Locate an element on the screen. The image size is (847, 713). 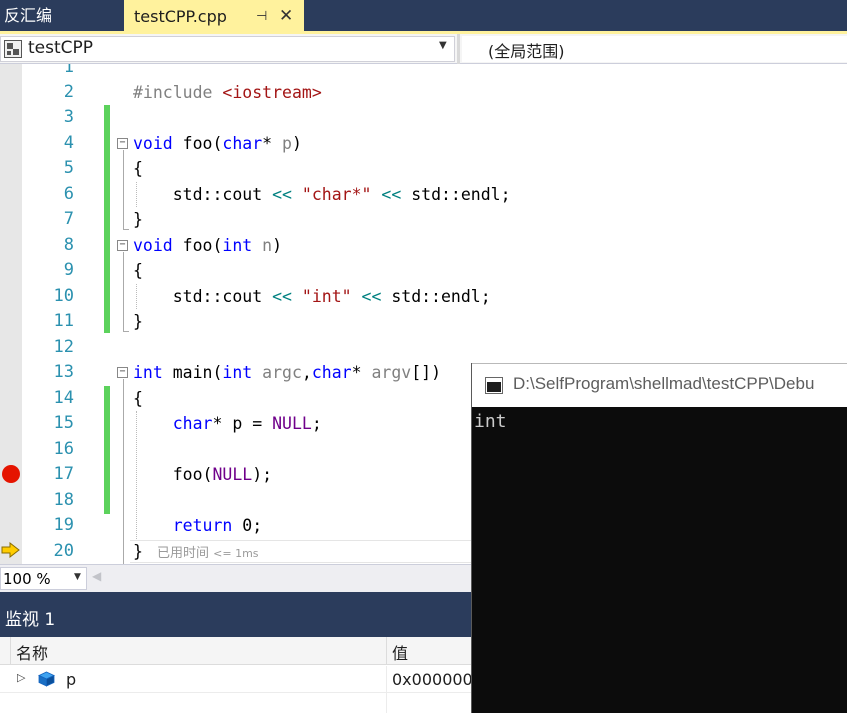
watch-variable-value: 0x0000000 is located at coordinates (437, 679).